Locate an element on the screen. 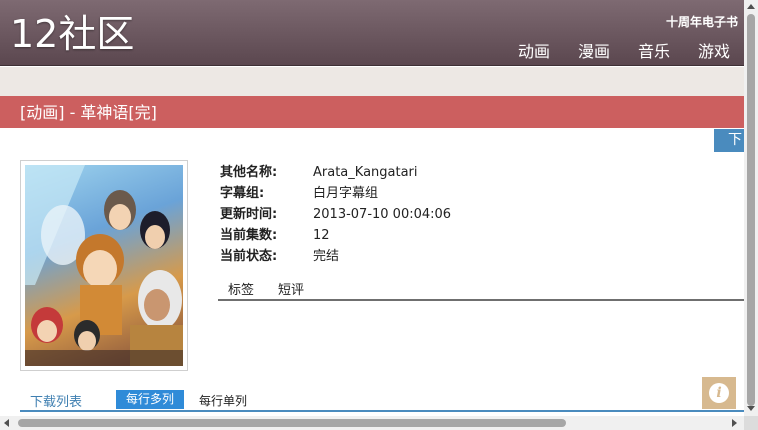 This screenshot has height=430, width=758. detail-value: 完结 is located at coordinates (326, 256).